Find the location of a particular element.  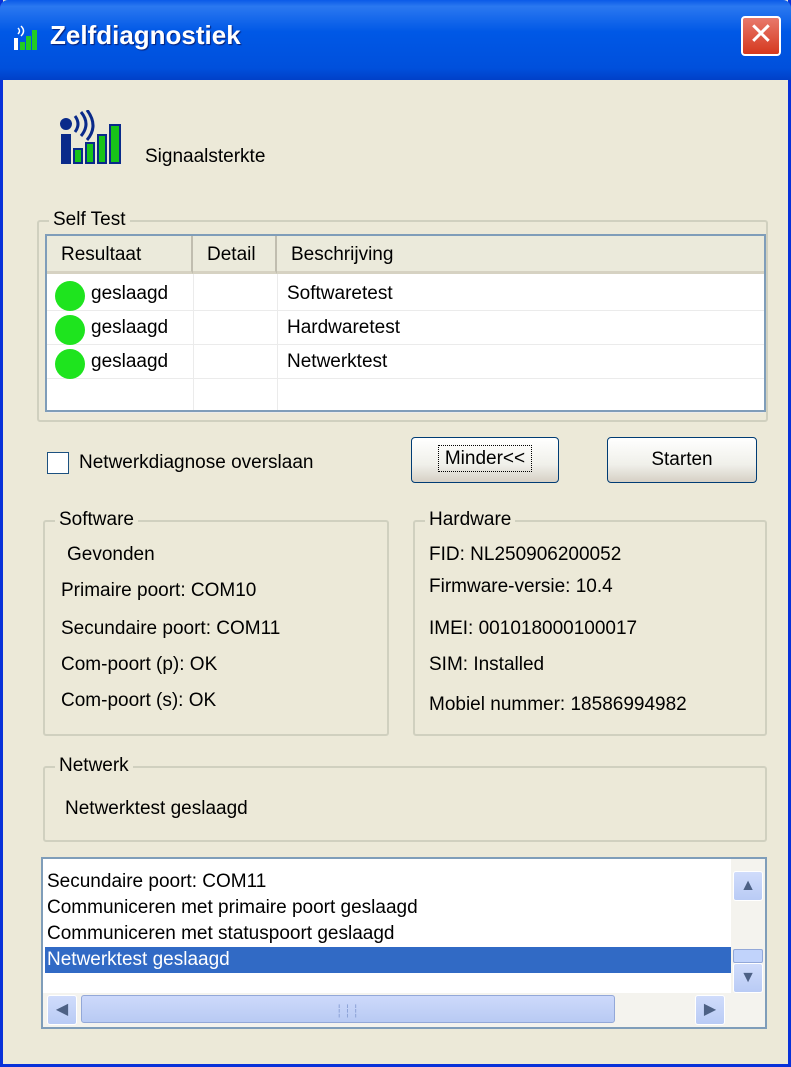

log-line: Communiceren met primaire poort geslaagd is located at coordinates (232, 908).